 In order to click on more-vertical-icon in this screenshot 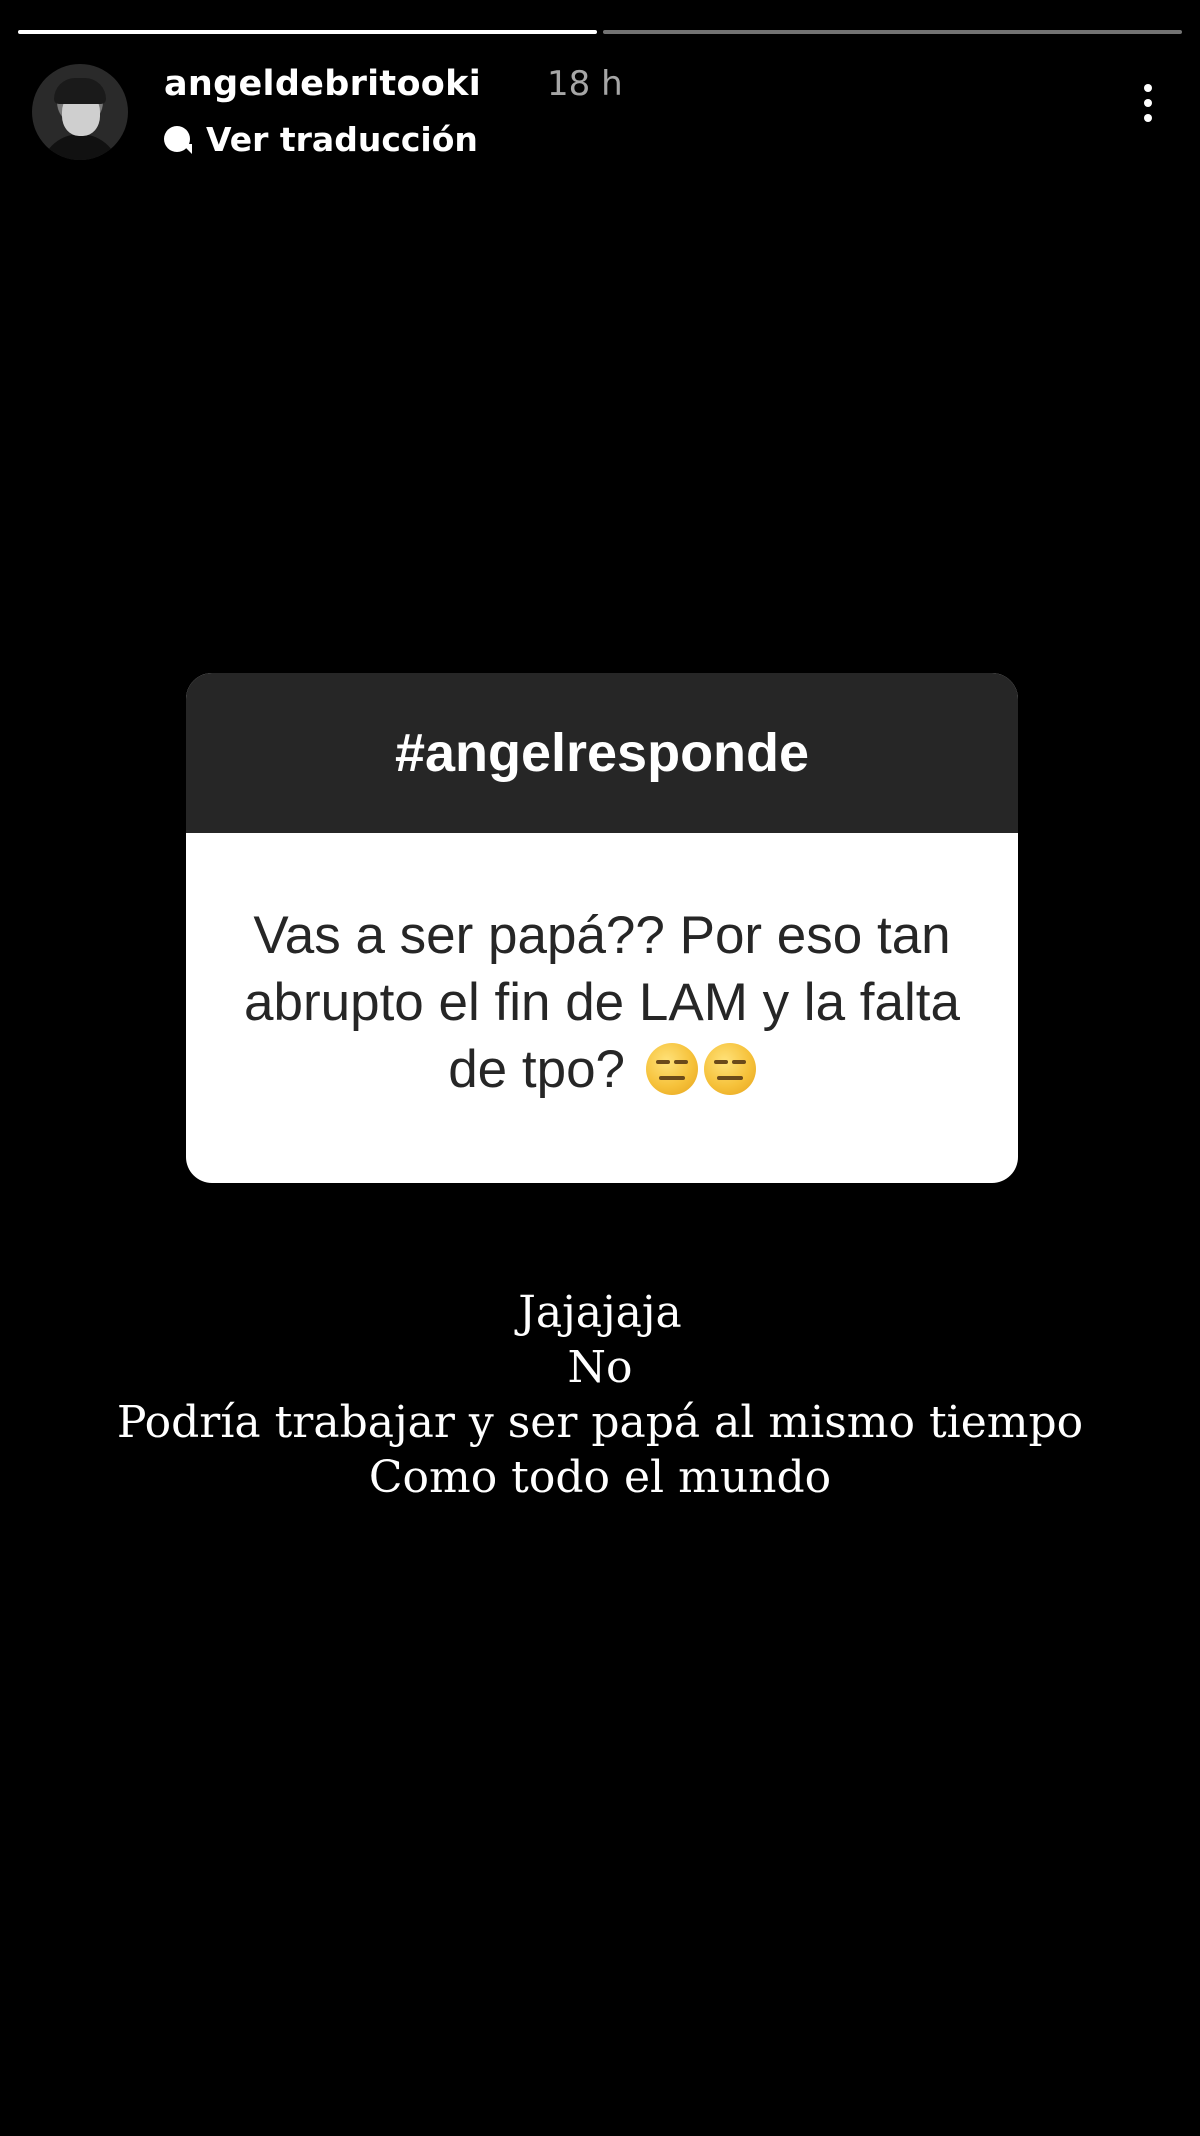, I will do `click(1148, 103)`.